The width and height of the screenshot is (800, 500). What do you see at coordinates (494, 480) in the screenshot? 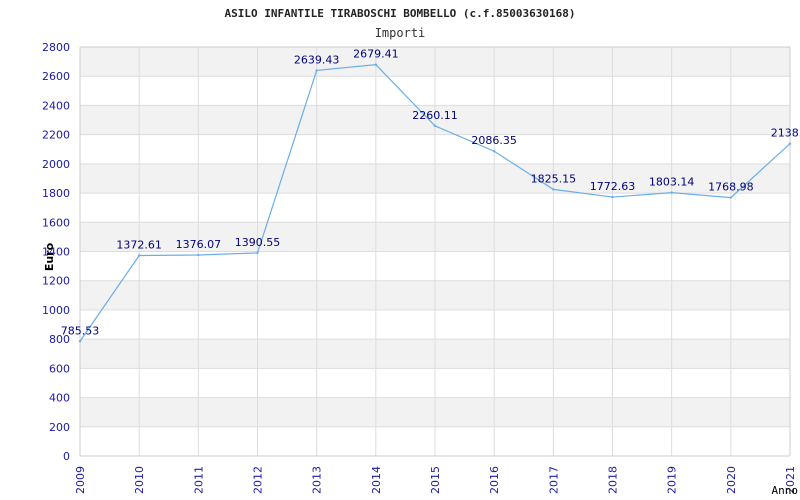
I see `x-tick-label: 2016` at bounding box center [494, 480].